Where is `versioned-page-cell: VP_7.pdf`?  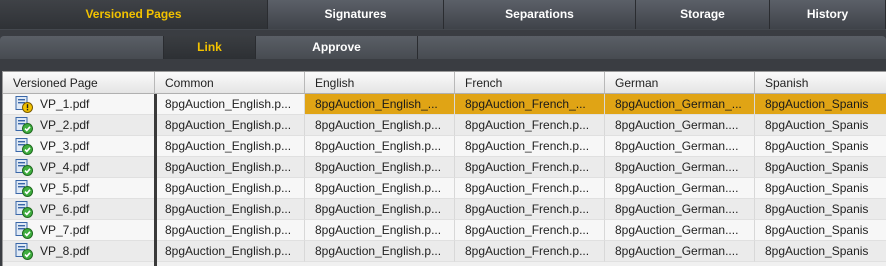 versioned-page-cell: VP_7.pdf is located at coordinates (79, 230).